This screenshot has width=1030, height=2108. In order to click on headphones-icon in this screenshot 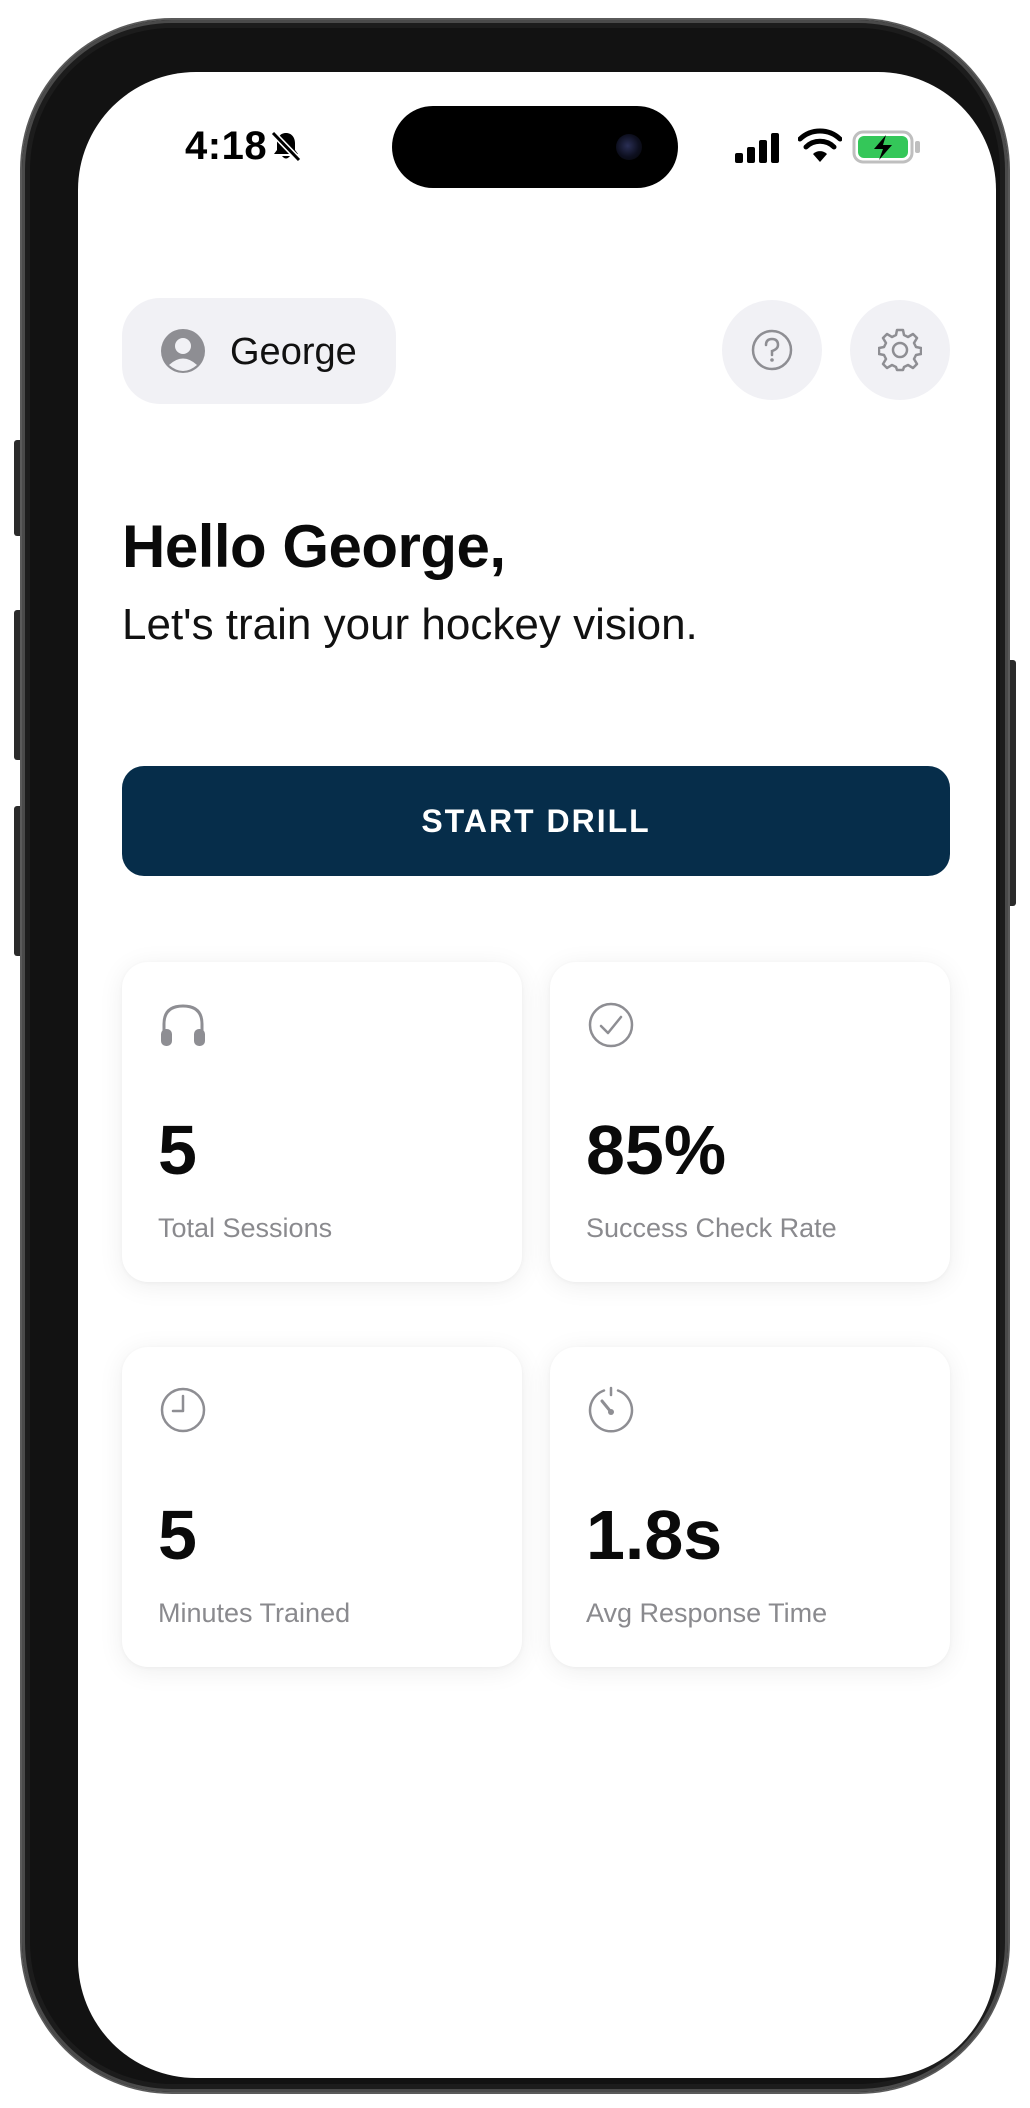, I will do `click(183, 1025)`.